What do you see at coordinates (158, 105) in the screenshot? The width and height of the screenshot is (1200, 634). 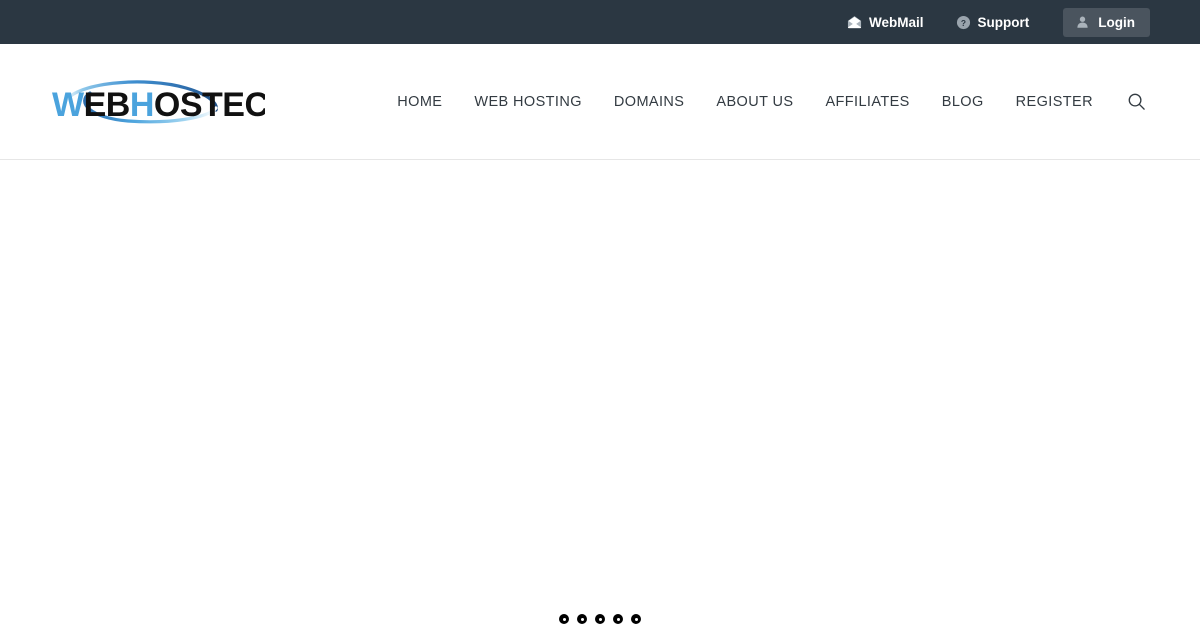 I see `svg-text: WEBHOSTECH` at bounding box center [158, 105].